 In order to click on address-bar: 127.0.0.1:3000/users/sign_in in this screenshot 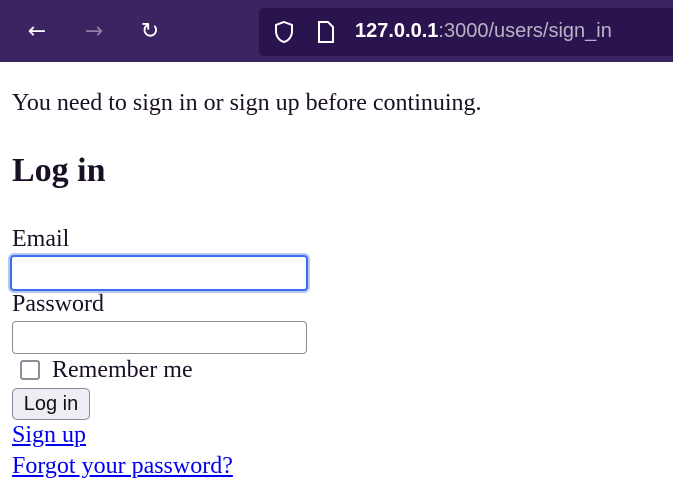, I will do `click(466, 32)`.